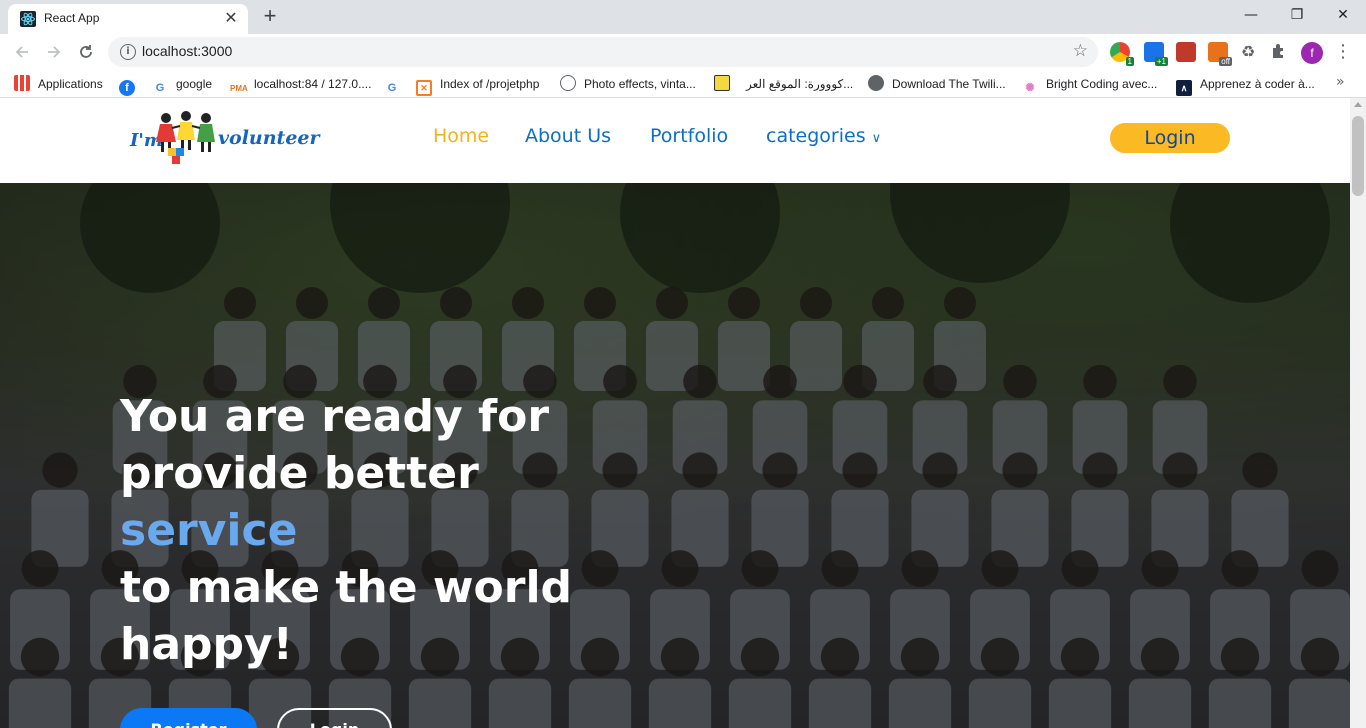 The height and width of the screenshot is (728, 1366). I want to click on minimize-button: —, so click(1251, 15).